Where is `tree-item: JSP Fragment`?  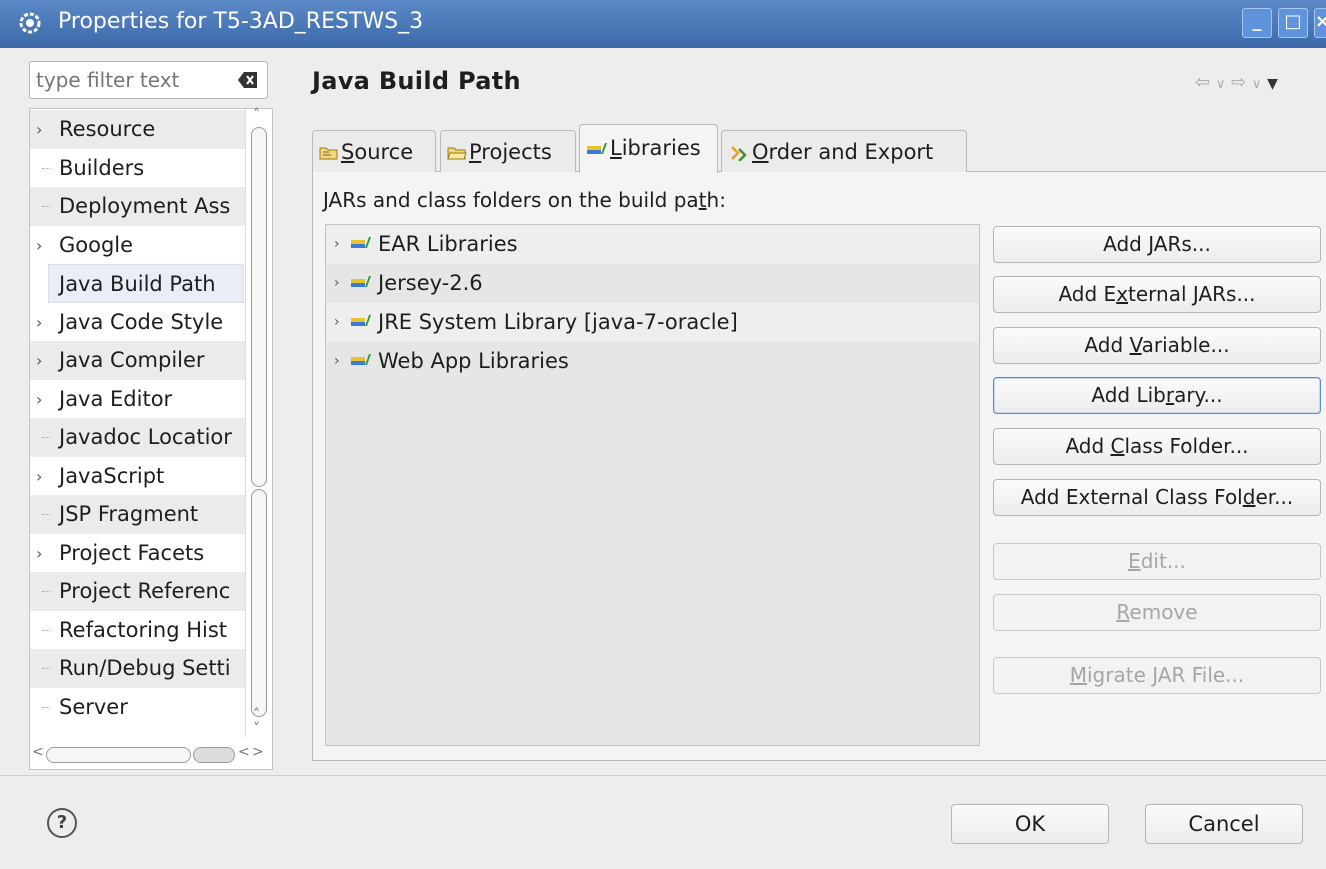 tree-item: JSP Fragment is located at coordinates (138, 514).